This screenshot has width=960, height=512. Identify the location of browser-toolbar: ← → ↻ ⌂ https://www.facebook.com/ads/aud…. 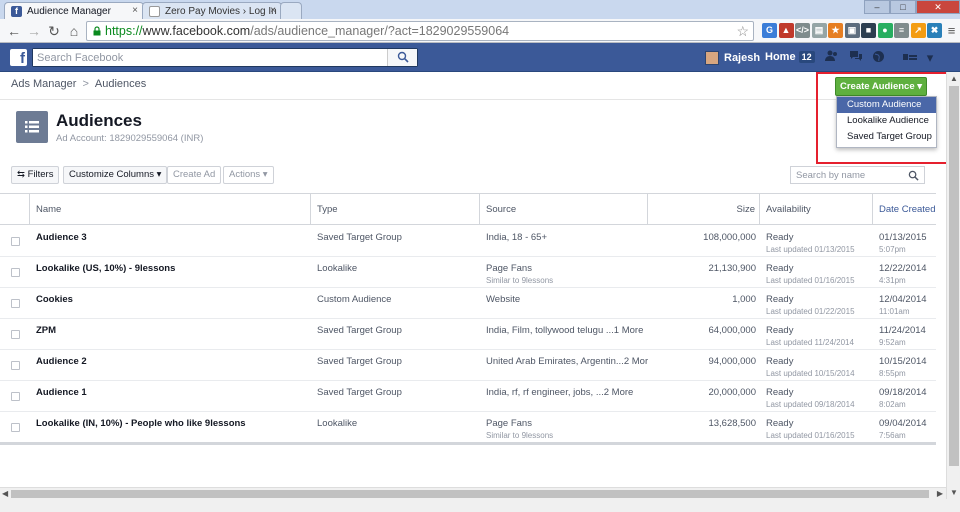
(480, 31).